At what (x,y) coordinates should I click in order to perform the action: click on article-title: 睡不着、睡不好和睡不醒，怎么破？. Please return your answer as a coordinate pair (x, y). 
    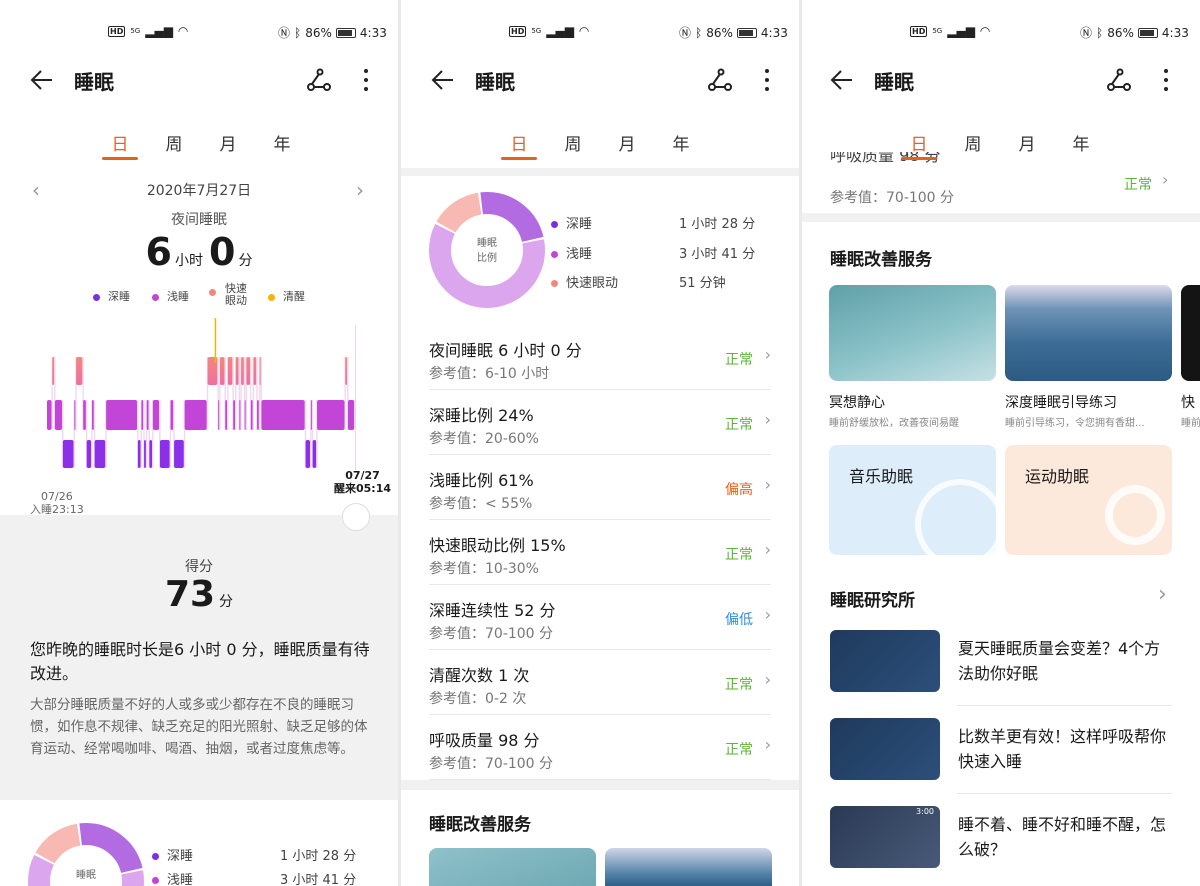
    Looking at the image, I should click on (1062, 837).